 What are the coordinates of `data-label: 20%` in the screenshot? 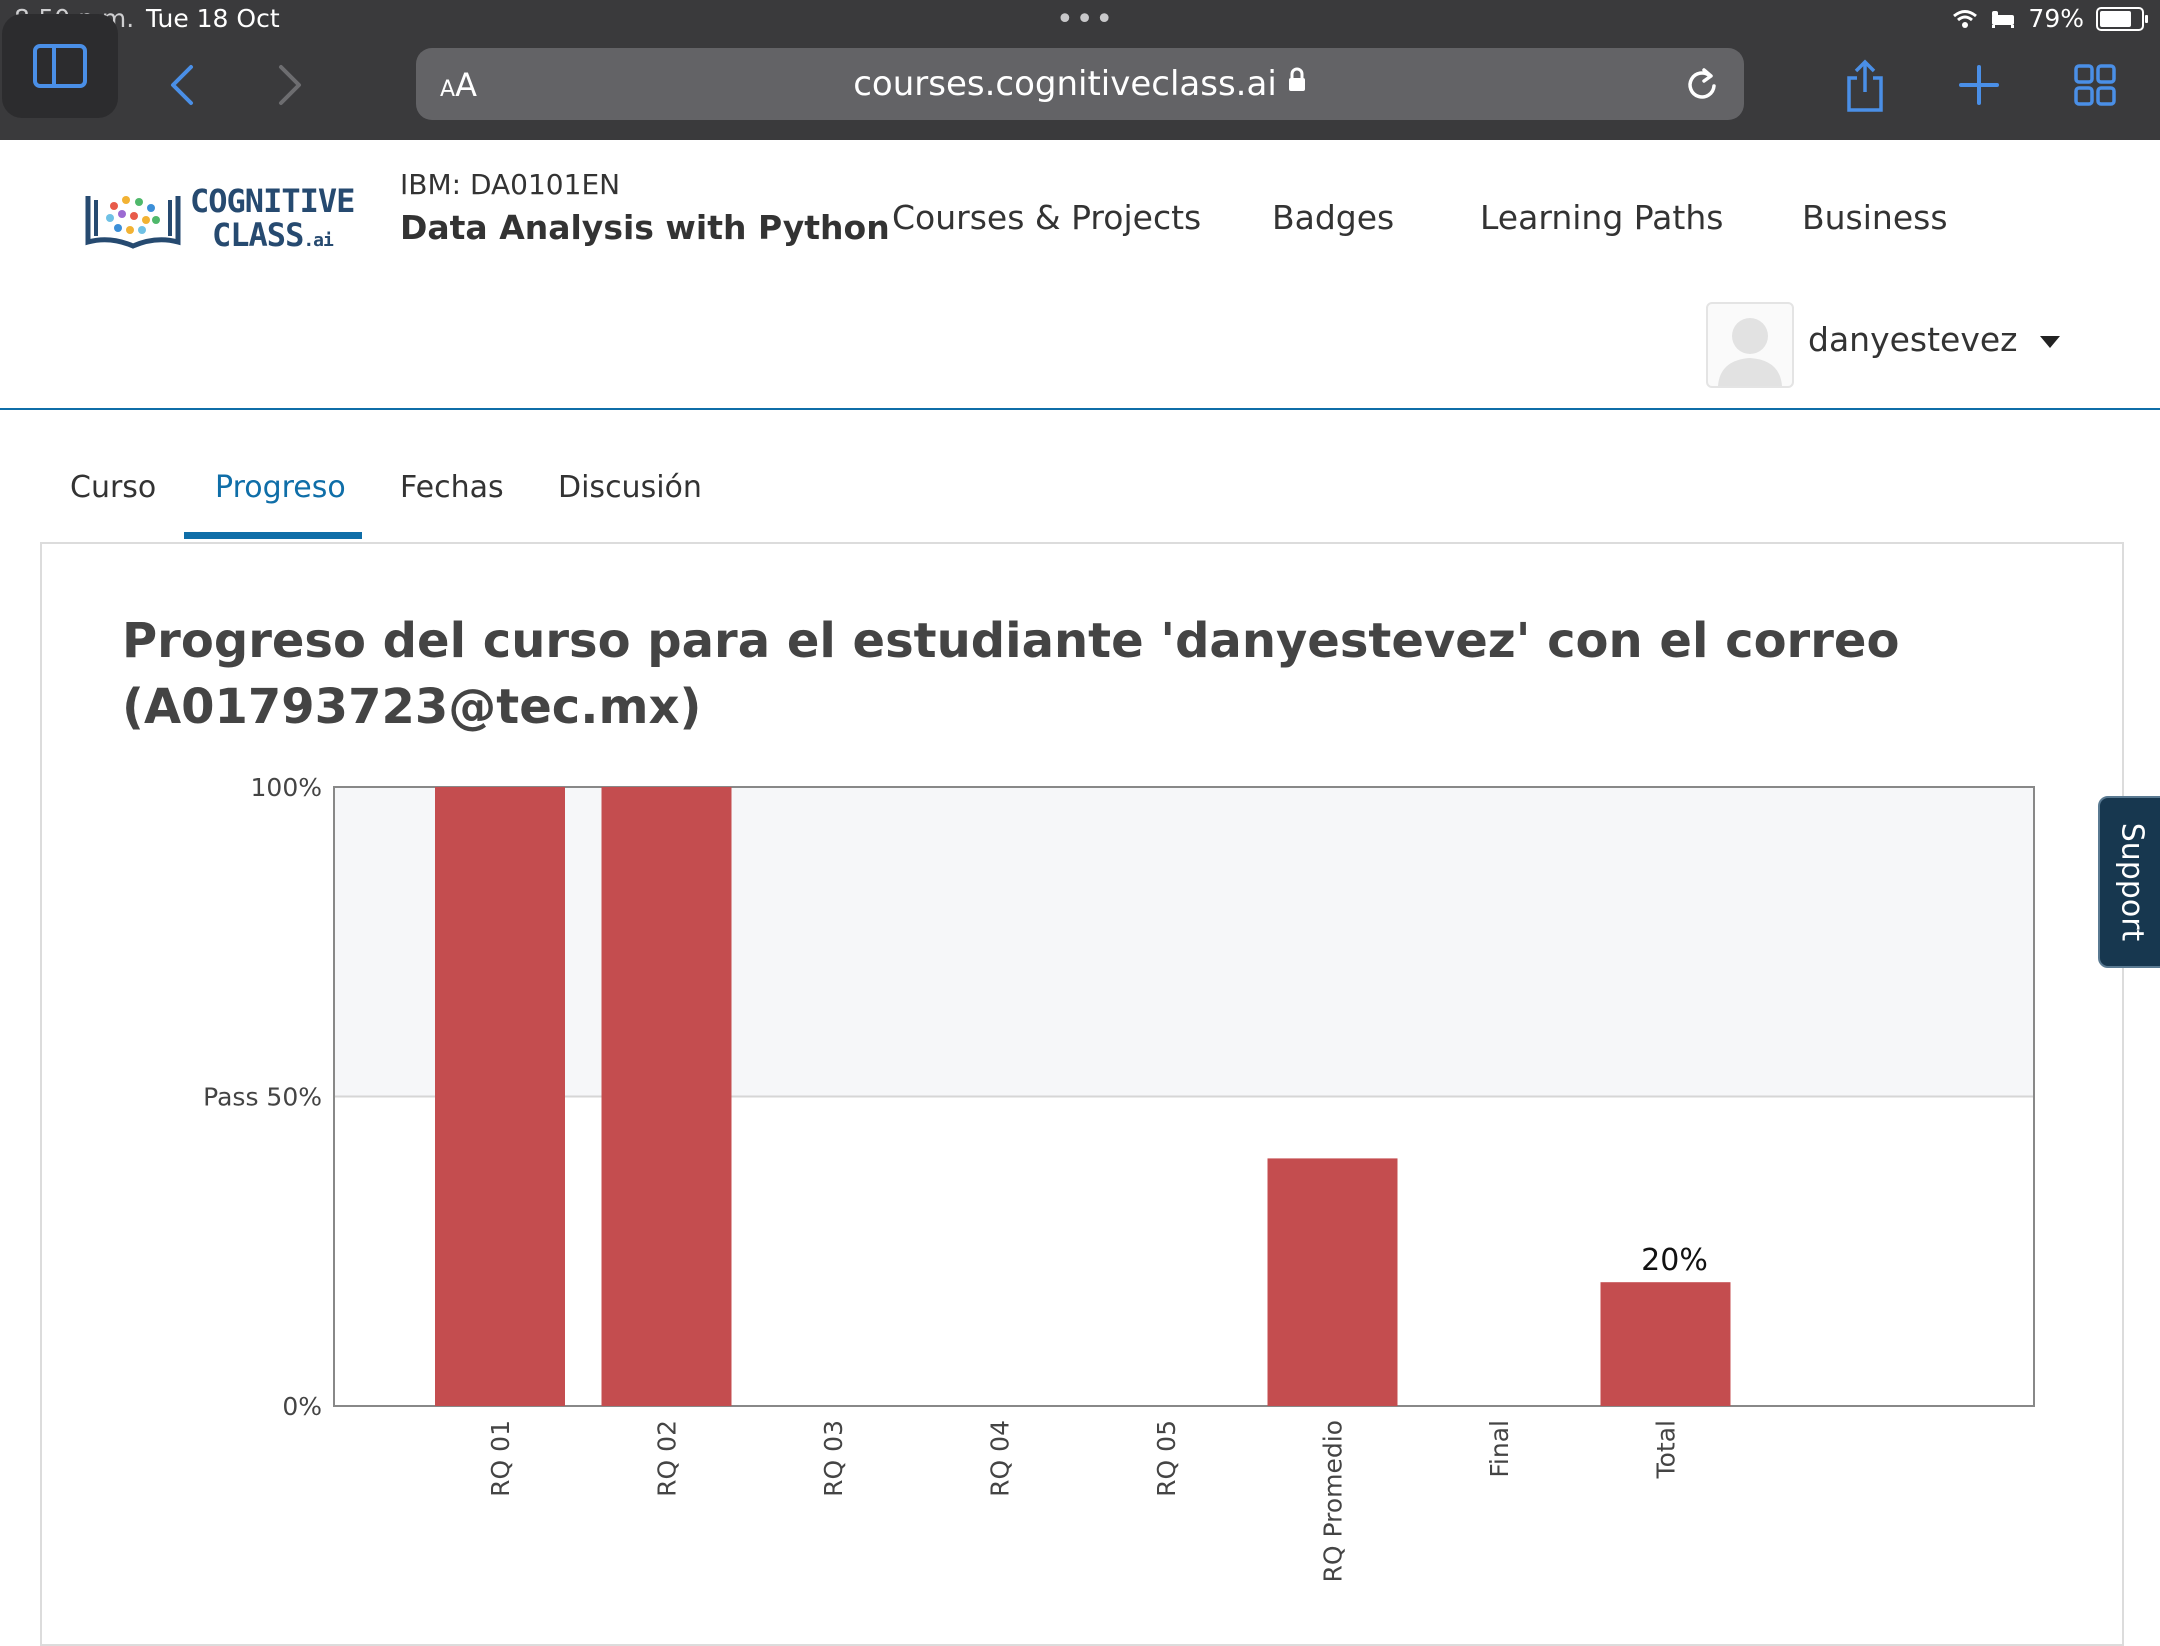 It's located at (1674, 1260).